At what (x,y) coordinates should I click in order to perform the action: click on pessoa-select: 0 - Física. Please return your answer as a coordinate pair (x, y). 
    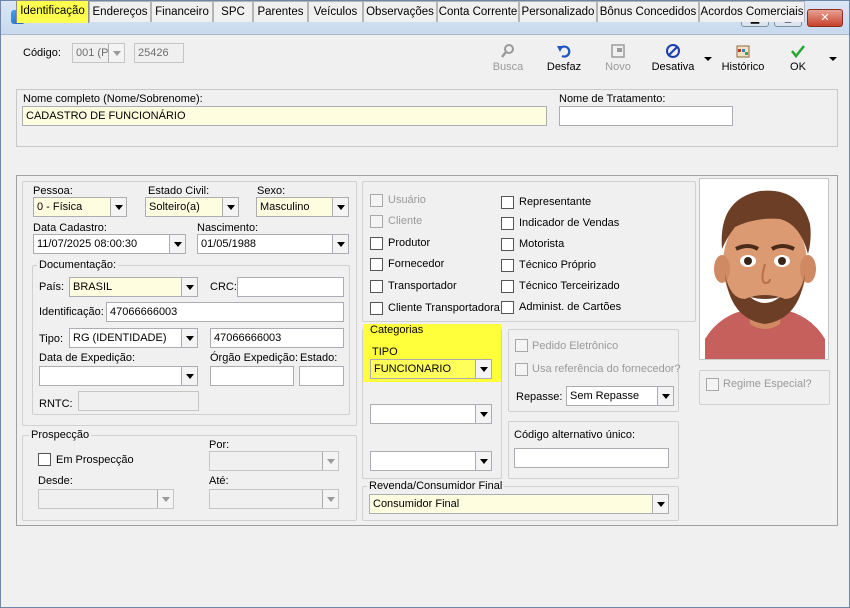
    Looking at the image, I should click on (80, 207).